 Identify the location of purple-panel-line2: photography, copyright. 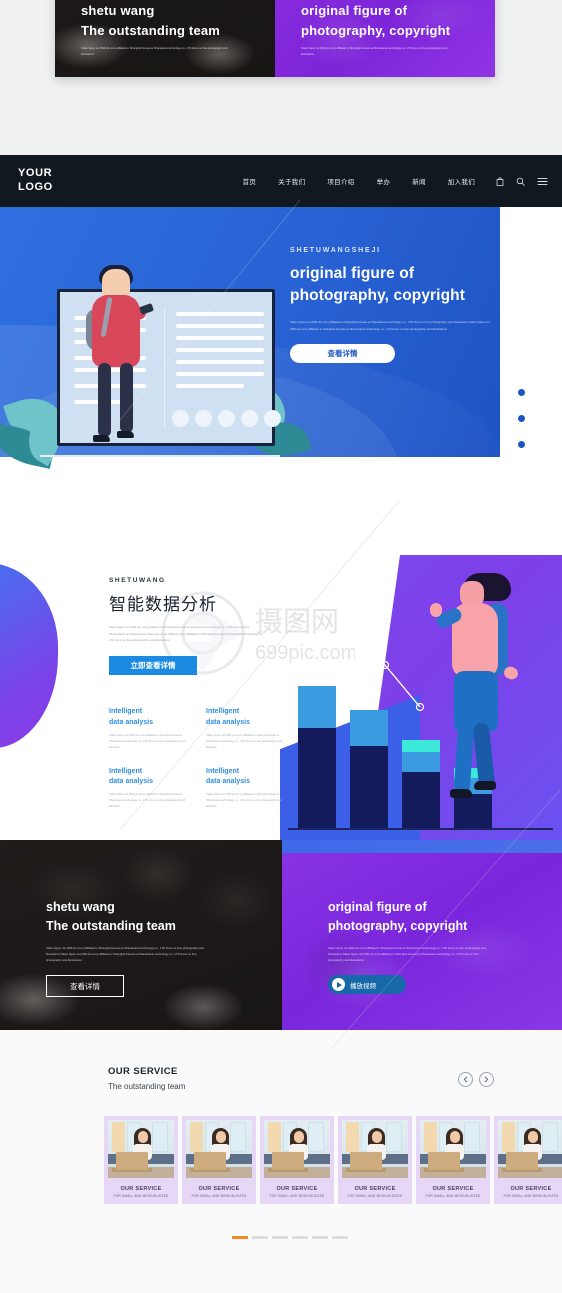
(398, 926).